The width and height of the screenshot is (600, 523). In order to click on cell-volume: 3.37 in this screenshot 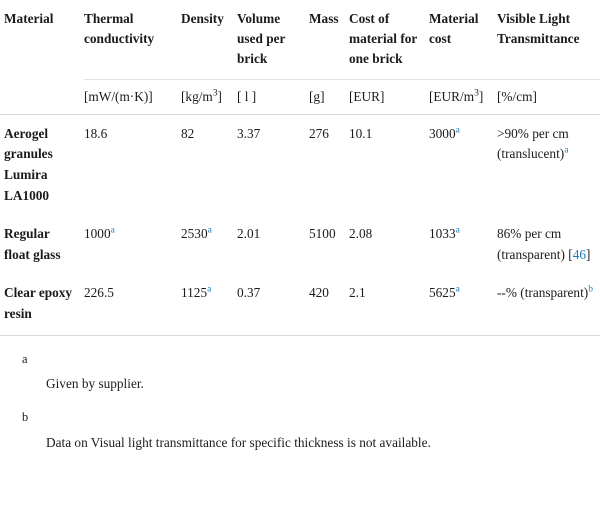, I will do `click(249, 133)`.